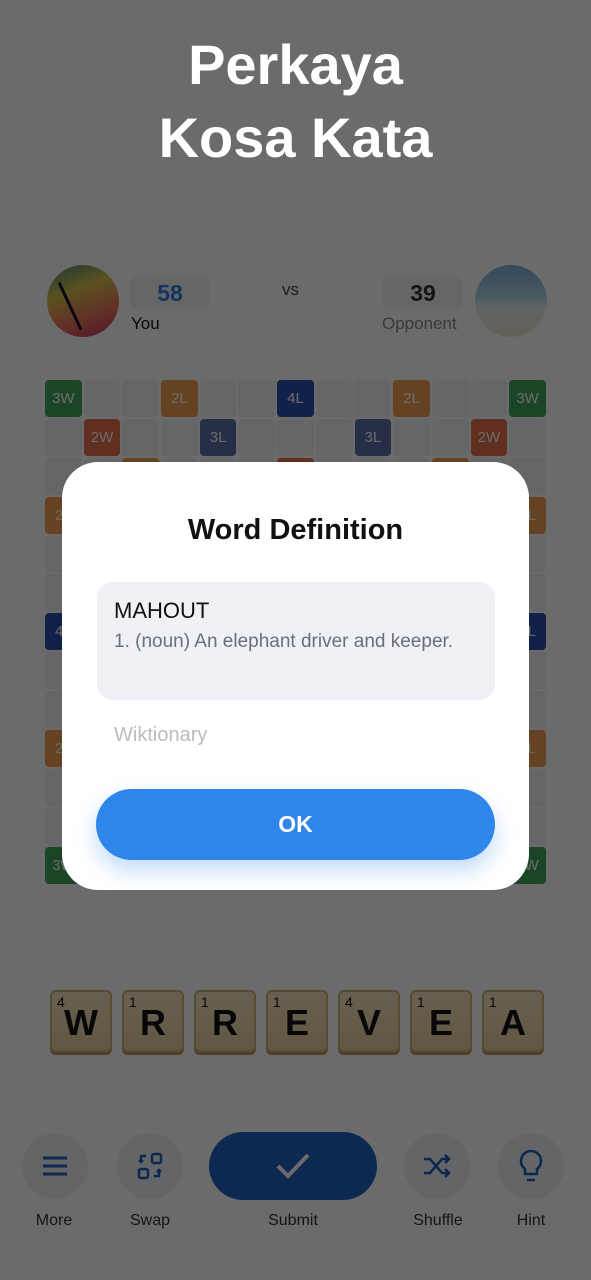 The image size is (591, 1280). I want to click on player-name: You, so click(145, 323).